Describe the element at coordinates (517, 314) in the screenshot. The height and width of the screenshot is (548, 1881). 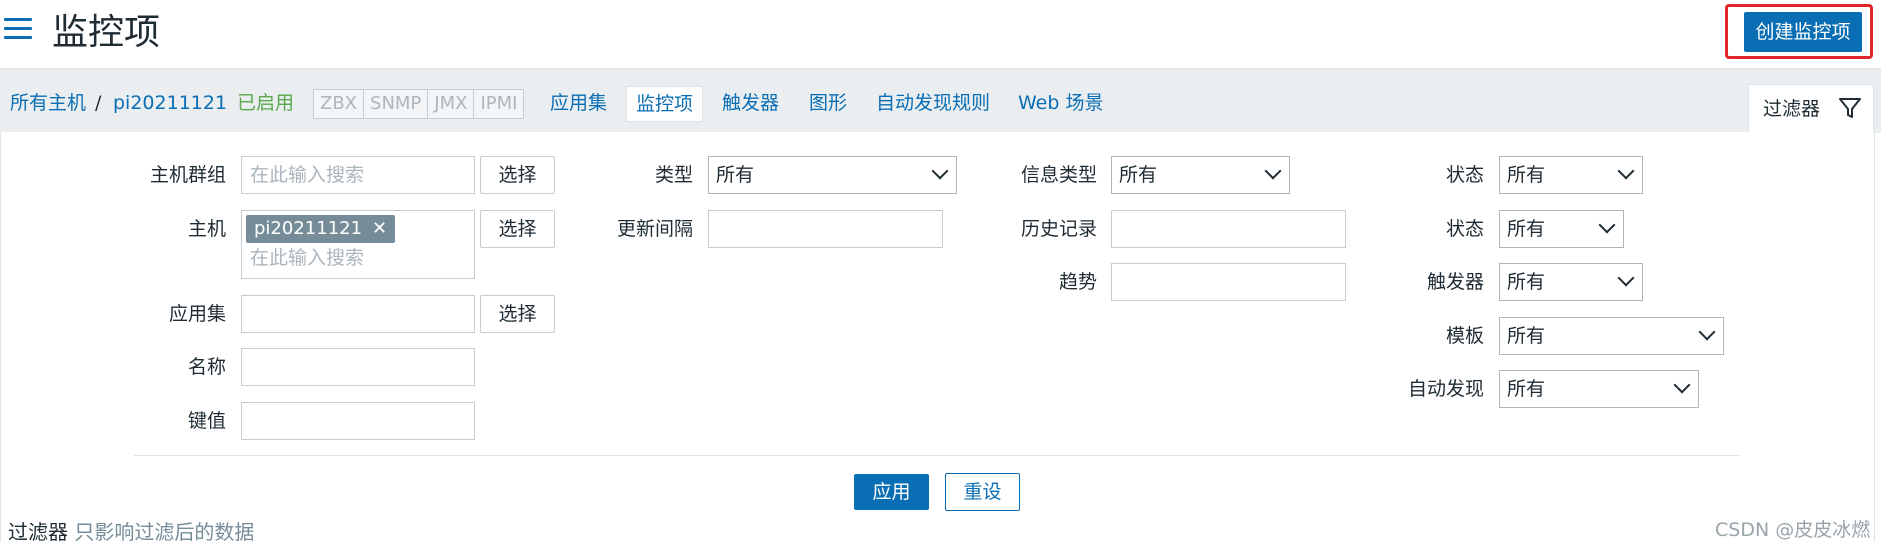
I see `application-select-button: 选择` at that location.